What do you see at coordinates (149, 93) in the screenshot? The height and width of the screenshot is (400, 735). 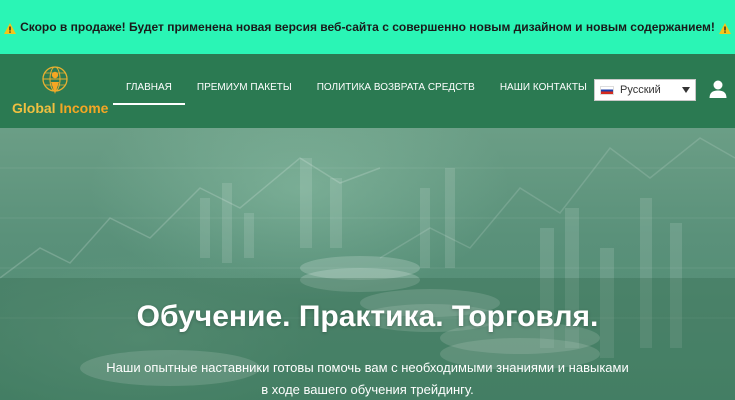 I see `nav-item-home: ГЛАВНАЯ` at bounding box center [149, 93].